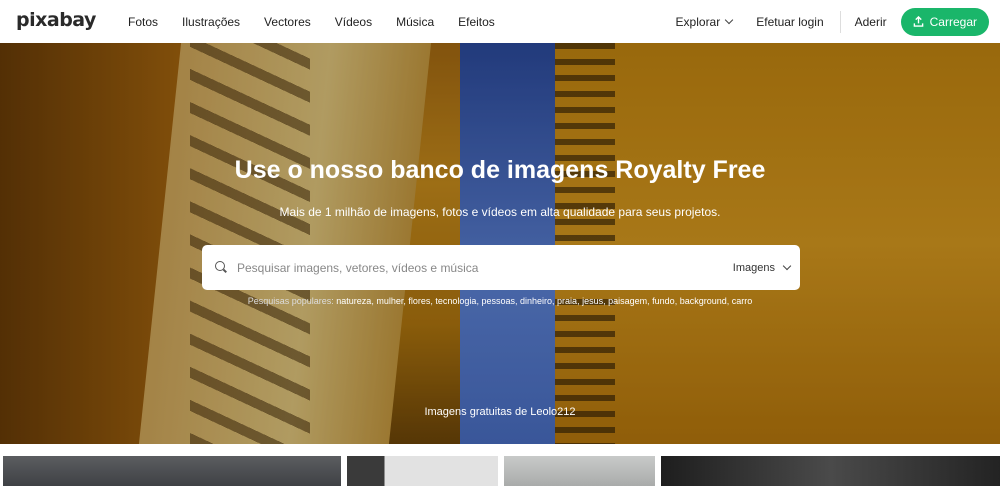 The height and width of the screenshot is (486, 1000). Describe the element at coordinates (953, 21) in the screenshot. I see `upload-label: Carregar` at that location.